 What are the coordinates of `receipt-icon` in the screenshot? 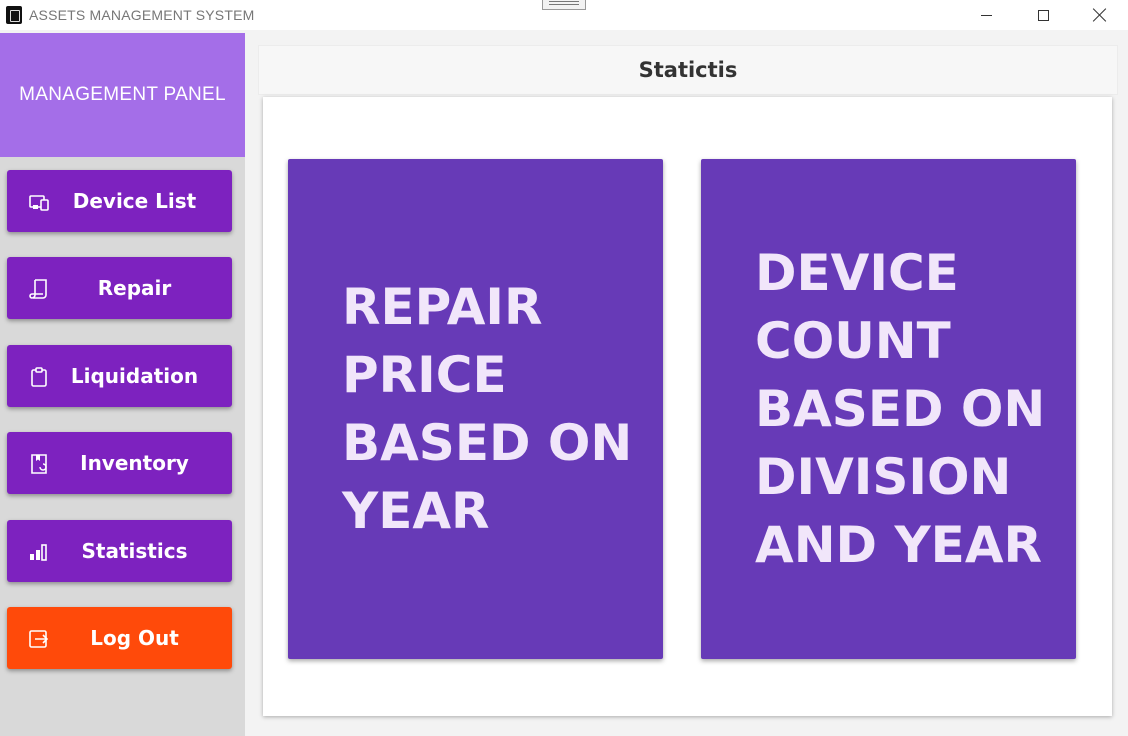 It's located at (38, 289).